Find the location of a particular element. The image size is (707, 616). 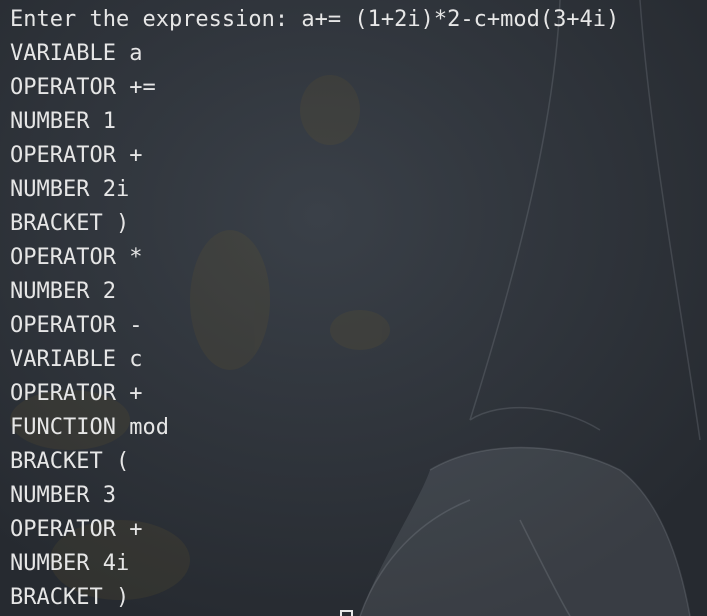

token-value: ( is located at coordinates (122, 461).